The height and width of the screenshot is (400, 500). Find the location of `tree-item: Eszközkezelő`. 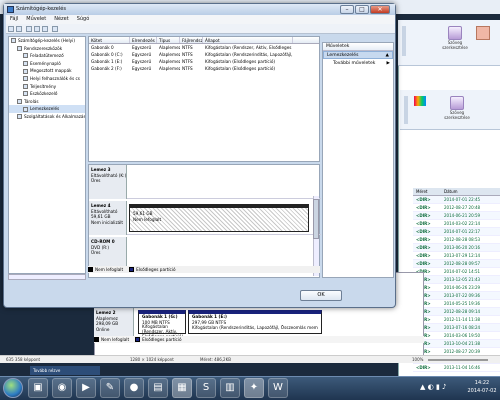

tree-item: Eszközkezelő is located at coordinates (47, 94).